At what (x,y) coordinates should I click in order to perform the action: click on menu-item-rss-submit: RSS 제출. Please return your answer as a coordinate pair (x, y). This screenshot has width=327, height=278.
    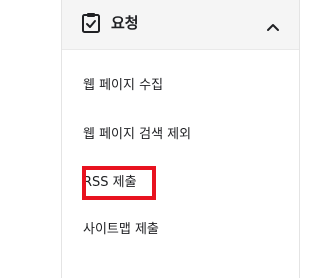
    Looking at the image, I should click on (110, 183).